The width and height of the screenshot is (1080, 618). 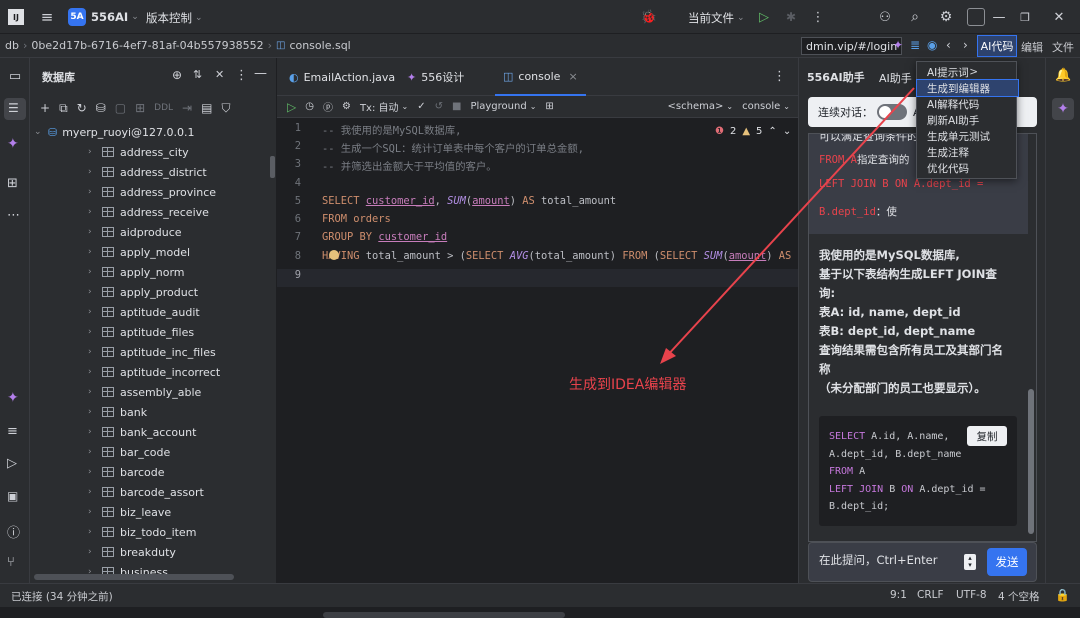 I want to click on breadcrumb-db: db, so click(x=12, y=45).